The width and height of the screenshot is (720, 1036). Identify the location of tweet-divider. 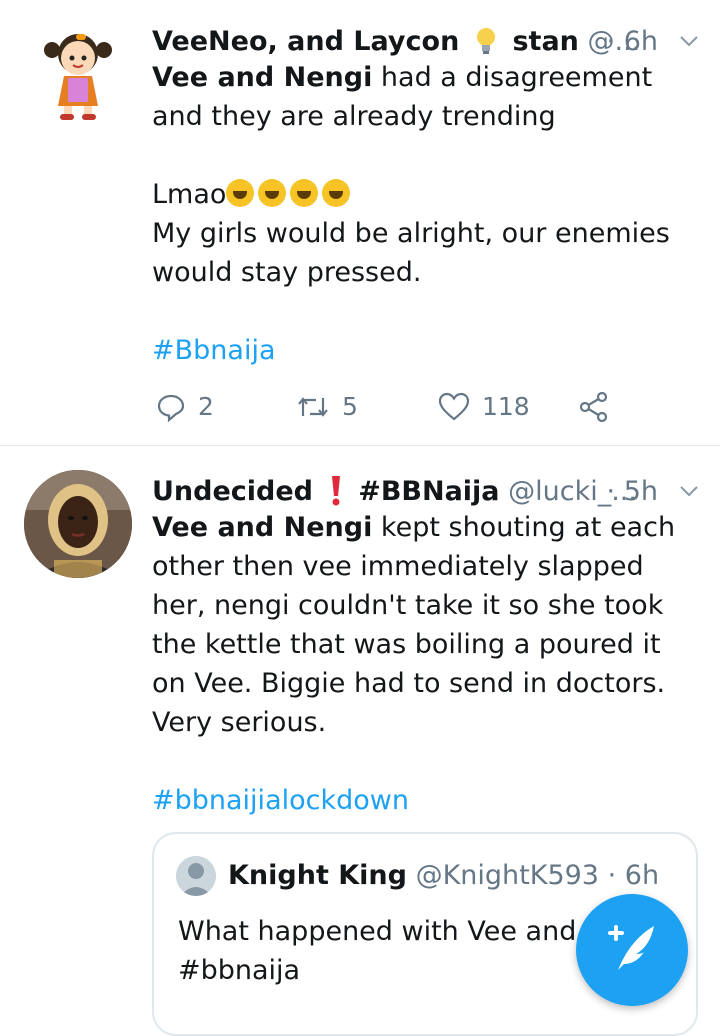
(360, 445).